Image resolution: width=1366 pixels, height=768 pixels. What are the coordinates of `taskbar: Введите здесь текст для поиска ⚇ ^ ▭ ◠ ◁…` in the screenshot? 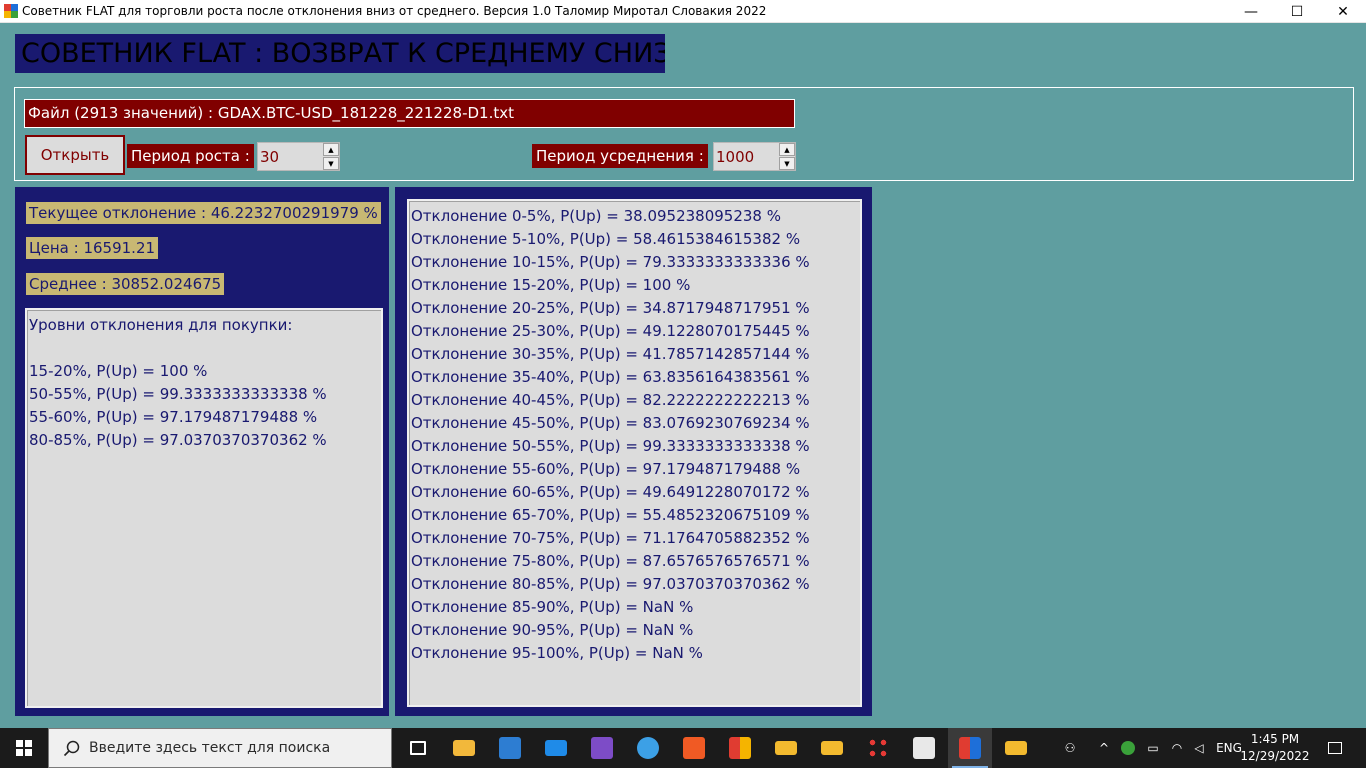 It's located at (683, 748).